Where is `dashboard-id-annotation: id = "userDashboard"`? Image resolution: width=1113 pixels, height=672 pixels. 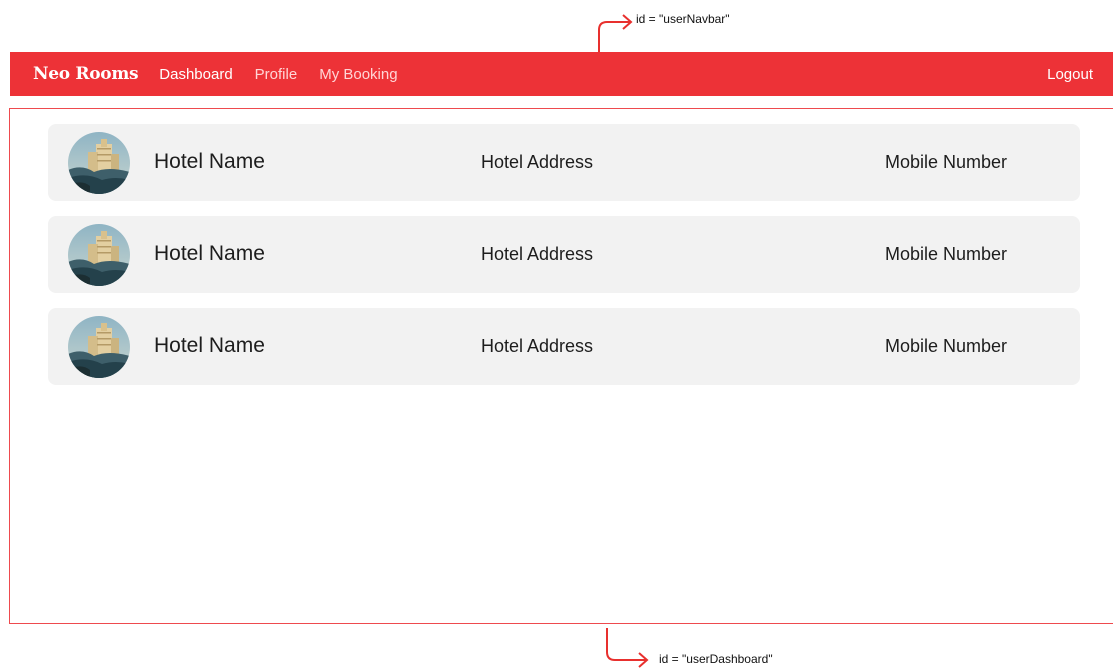 dashboard-id-annotation: id = "userDashboard" is located at coordinates (716, 659).